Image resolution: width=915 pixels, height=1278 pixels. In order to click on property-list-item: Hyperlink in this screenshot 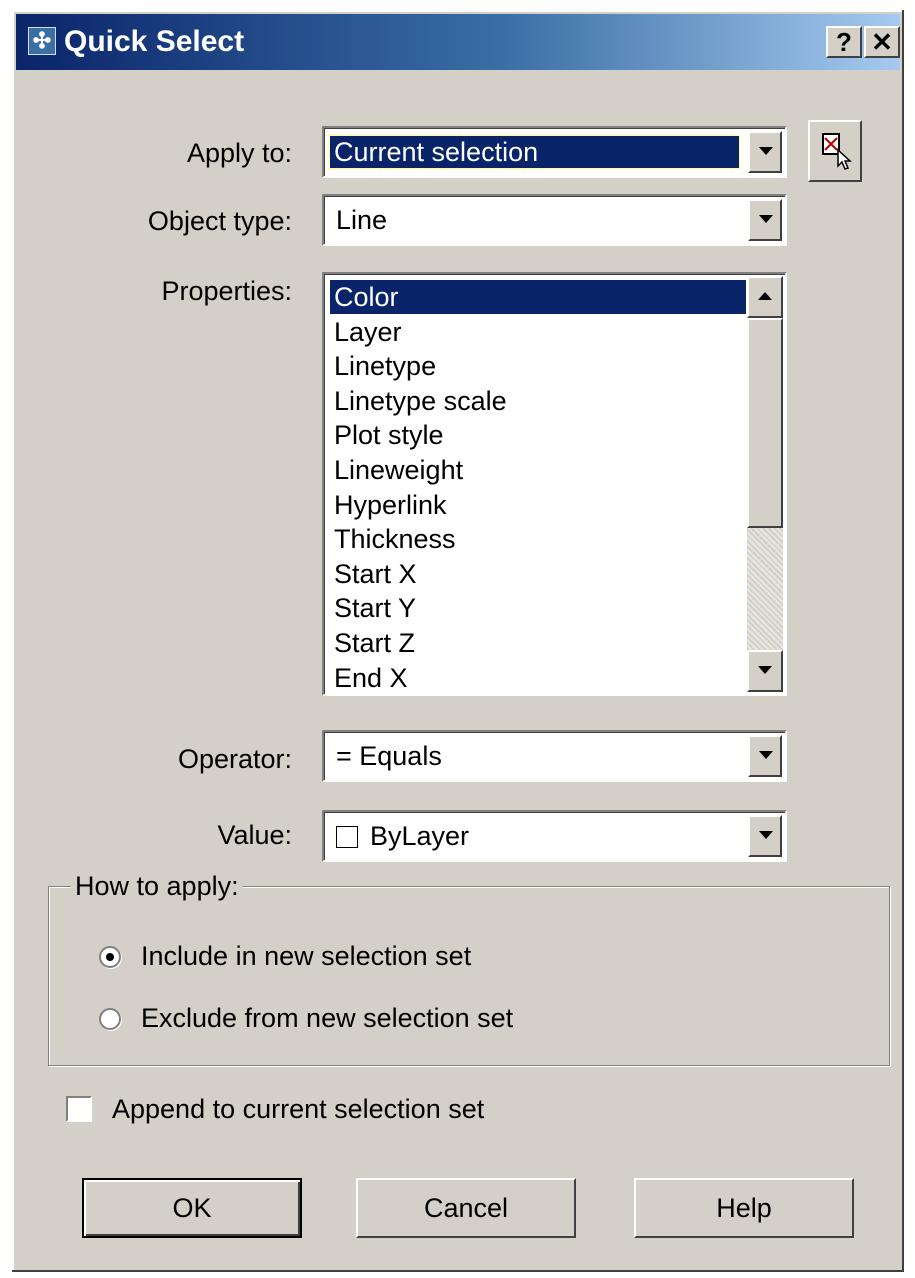, I will do `click(538, 505)`.